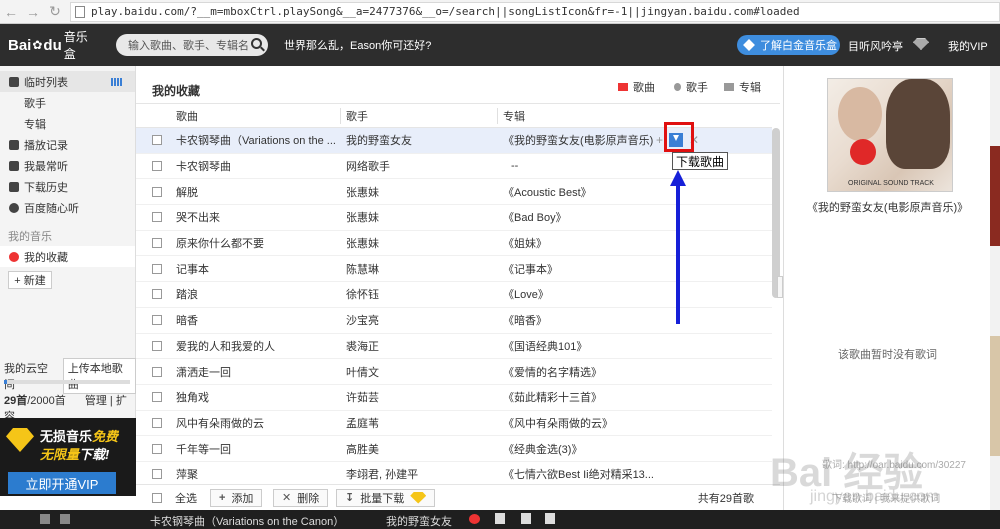 This screenshot has height=529, width=1000. Describe the element at coordinates (421, 449) in the screenshot. I see `song-artist: 高胜美` at that location.